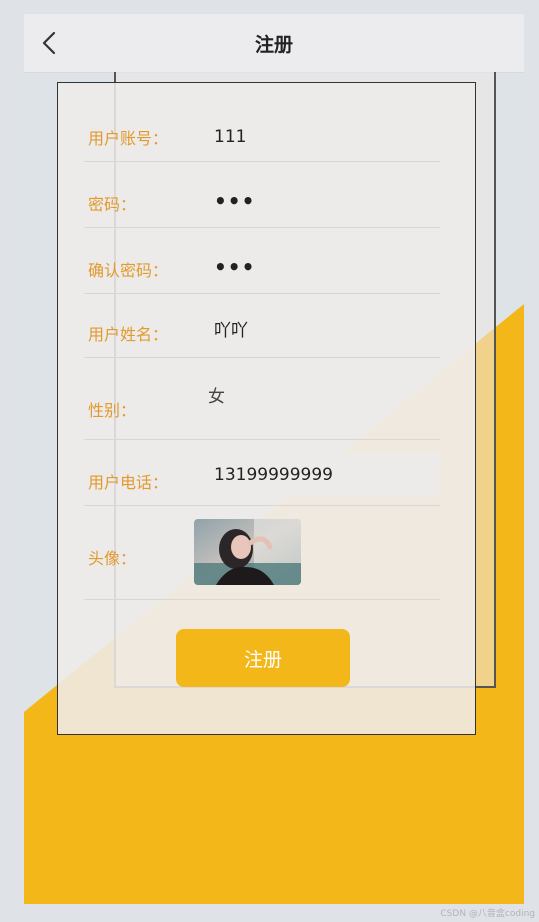 The image size is (539, 922). What do you see at coordinates (487, 914) in the screenshot?
I see `watermark: CSDN @八音盒coding` at bounding box center [487, 914].